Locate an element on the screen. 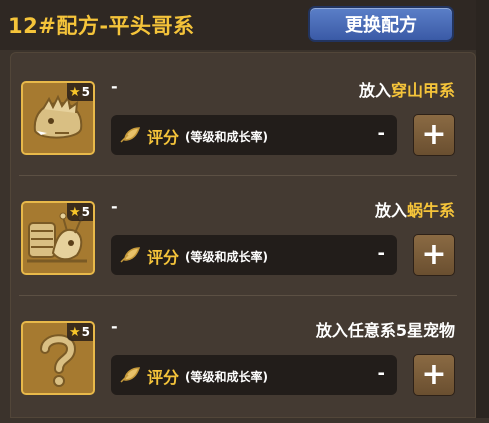 This screenshot has width=489, height=423. put-hint: 放入穿山甲系 is located at coordinates (407, 89).